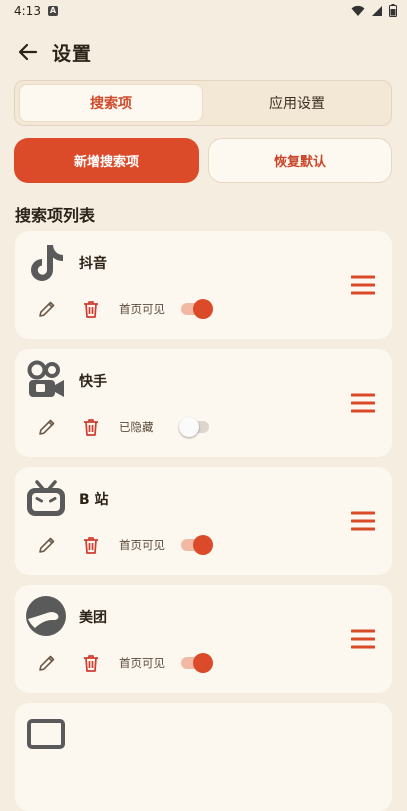 This screenshot has height=811, width=407. Describe the element at coordinates (203, 639) in the screenshot. I see `search-item-card: 美团 首页可见` at that location.